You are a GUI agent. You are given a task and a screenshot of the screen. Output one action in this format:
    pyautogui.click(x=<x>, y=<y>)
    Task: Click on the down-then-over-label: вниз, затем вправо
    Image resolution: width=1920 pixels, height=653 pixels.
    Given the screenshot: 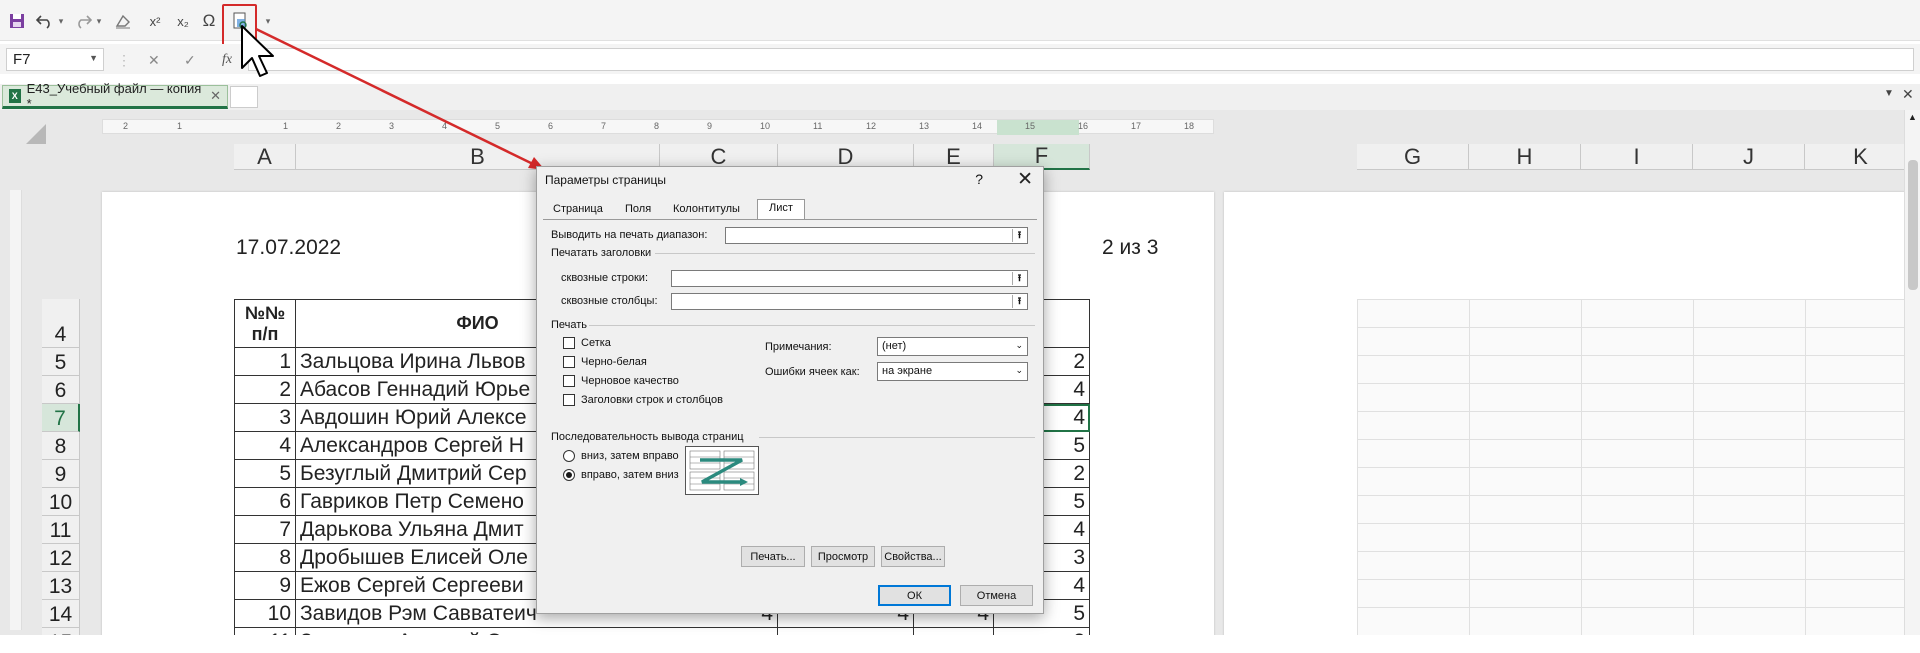 What is the action you would take?
    pyautogui.click(x=630, y=456)
    